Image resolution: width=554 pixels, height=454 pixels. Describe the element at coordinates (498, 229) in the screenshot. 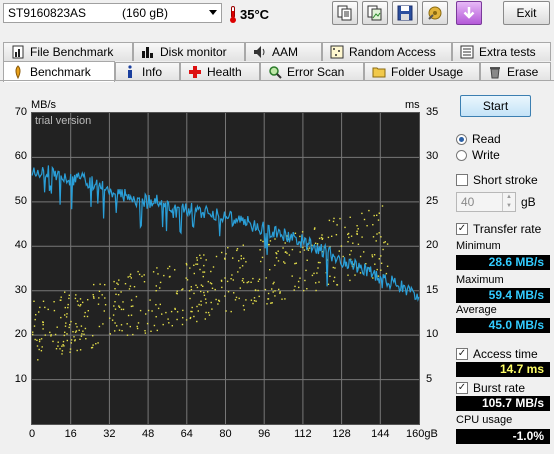

I see `transfer-rate-checkbox: ✓ Transfer rate` at that location.